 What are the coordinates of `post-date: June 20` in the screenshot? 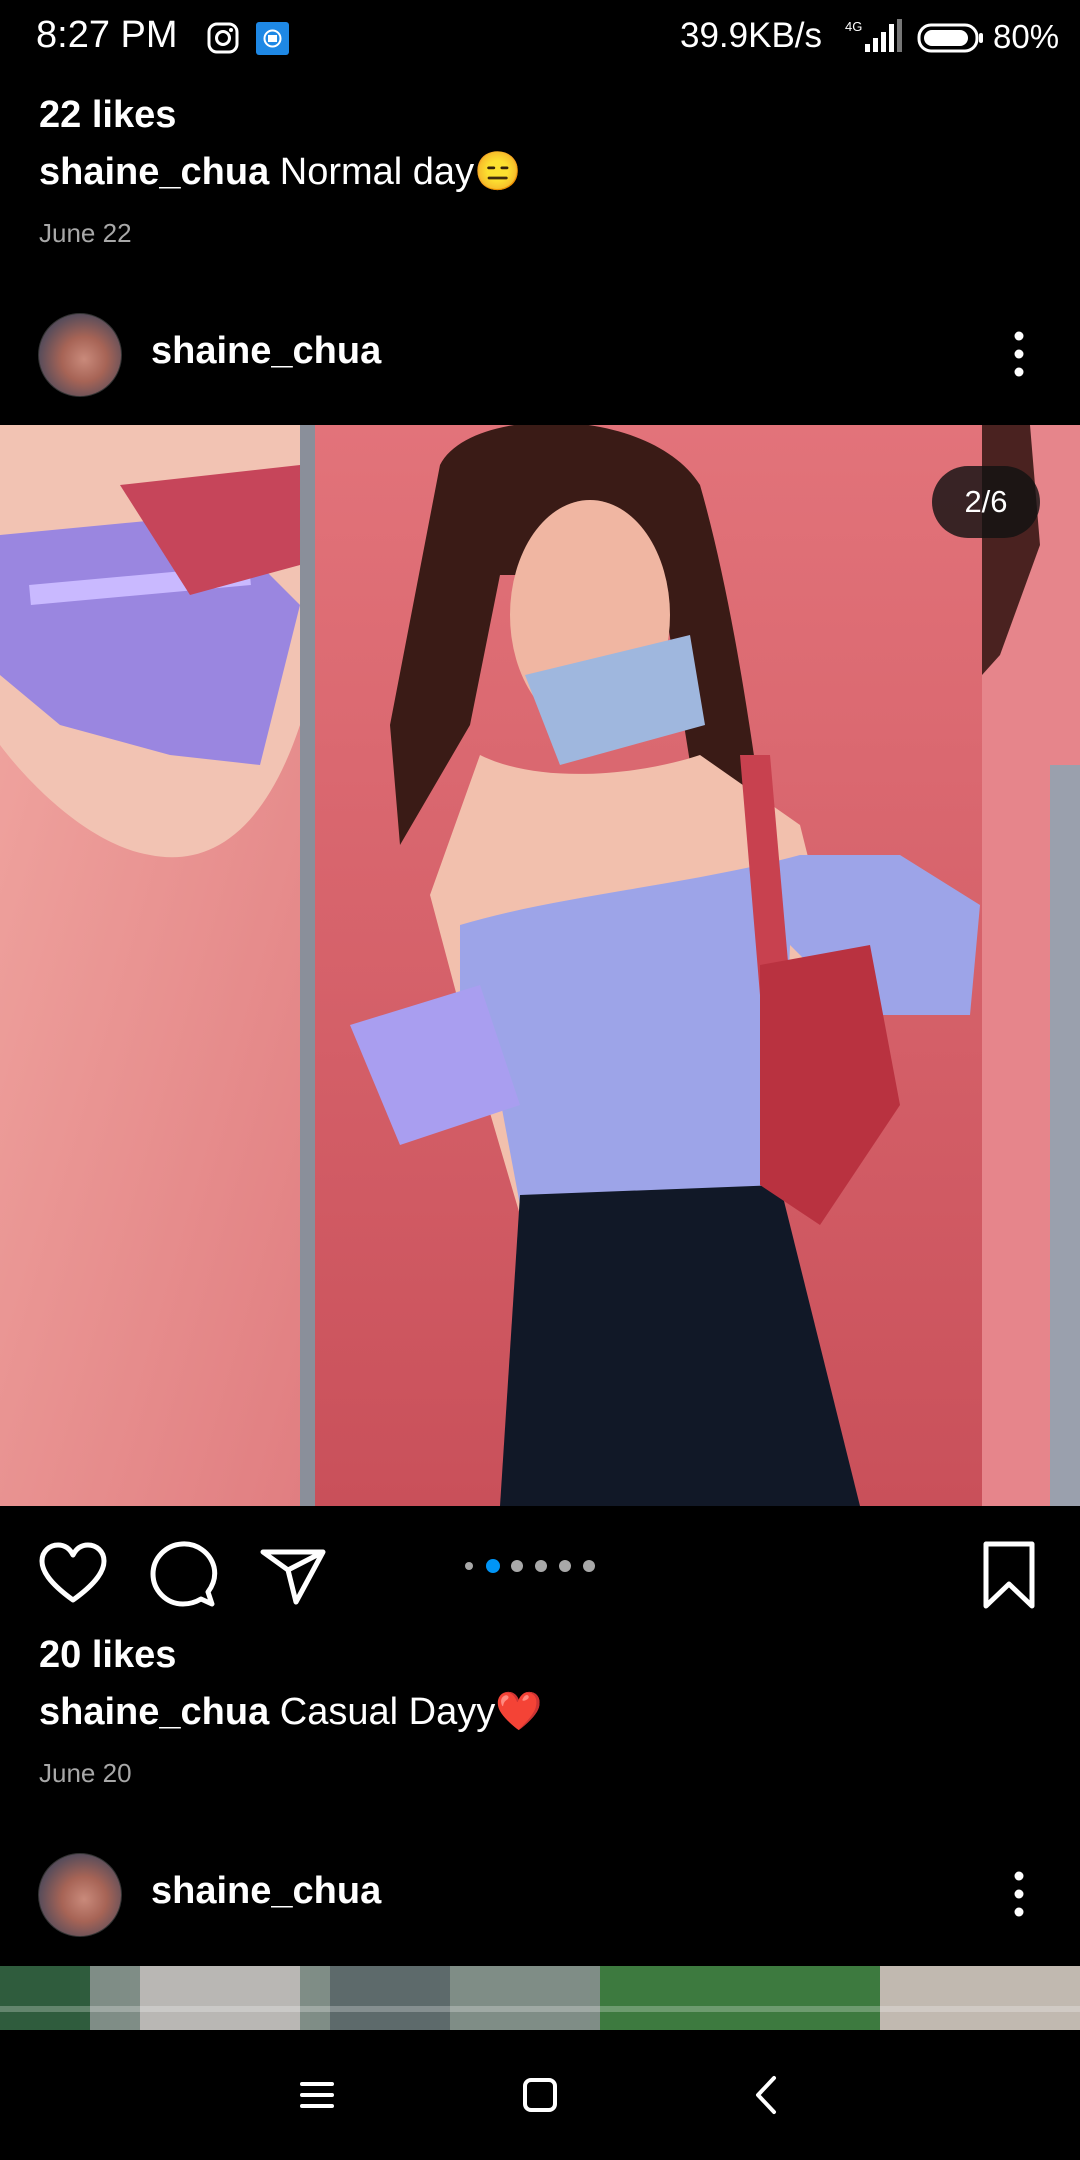 It's located at (85, 1773).